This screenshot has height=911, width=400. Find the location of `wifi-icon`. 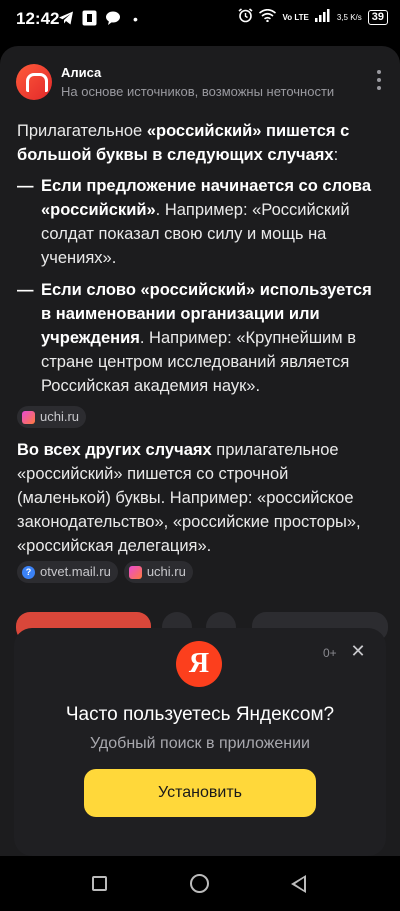

wifi-icon is located at coordinates (268, 16).